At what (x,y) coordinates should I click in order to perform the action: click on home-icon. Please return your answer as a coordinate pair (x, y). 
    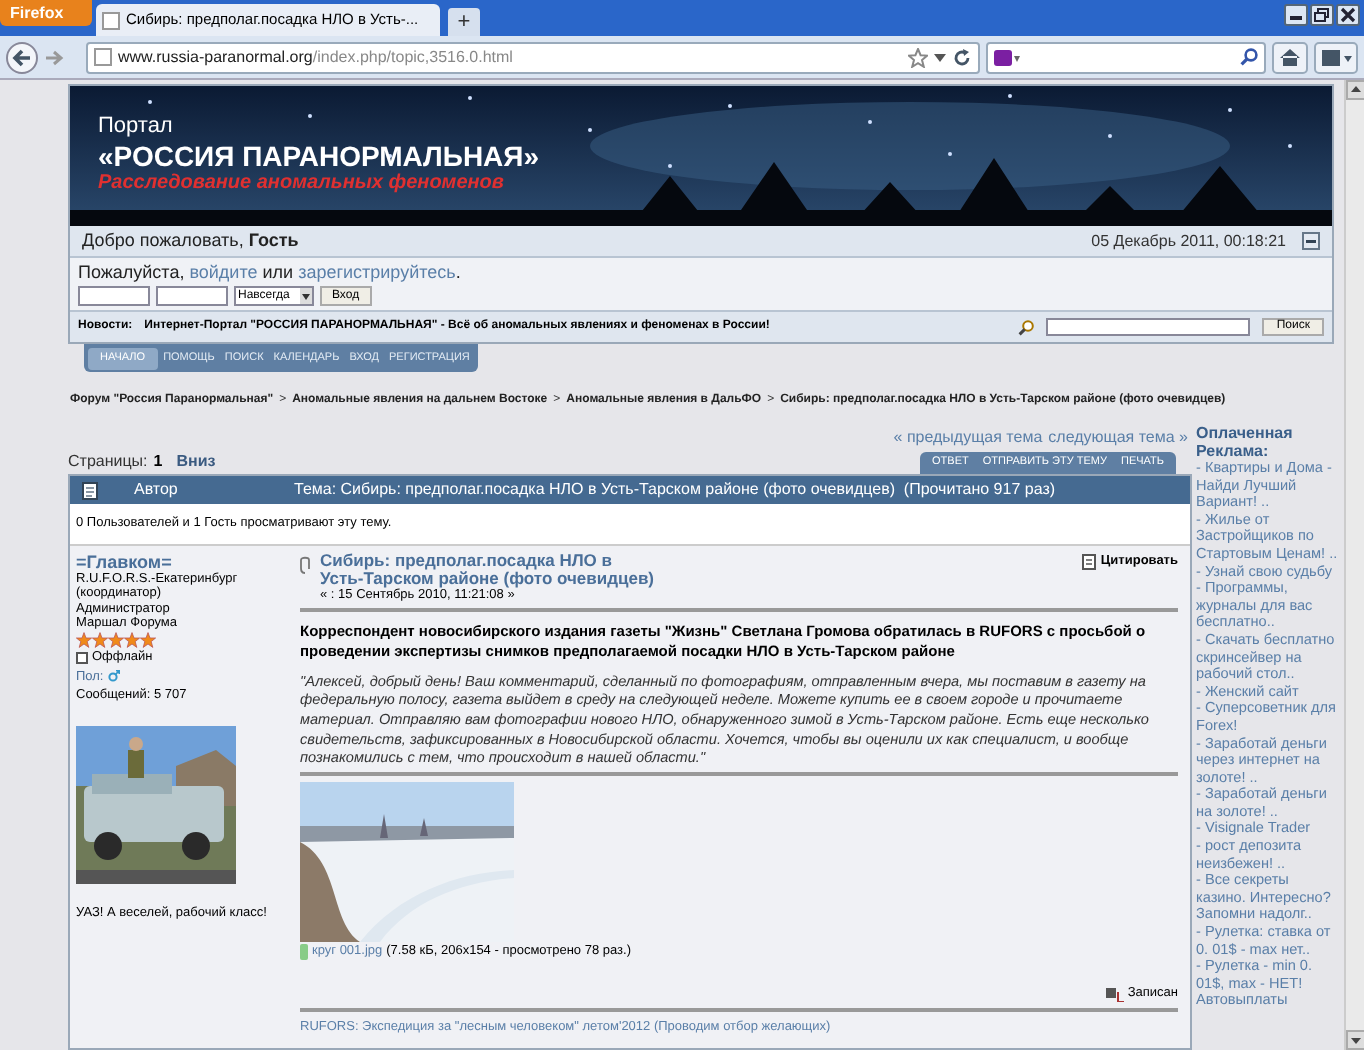
    Looking at the image, I should click on (1290, 57).